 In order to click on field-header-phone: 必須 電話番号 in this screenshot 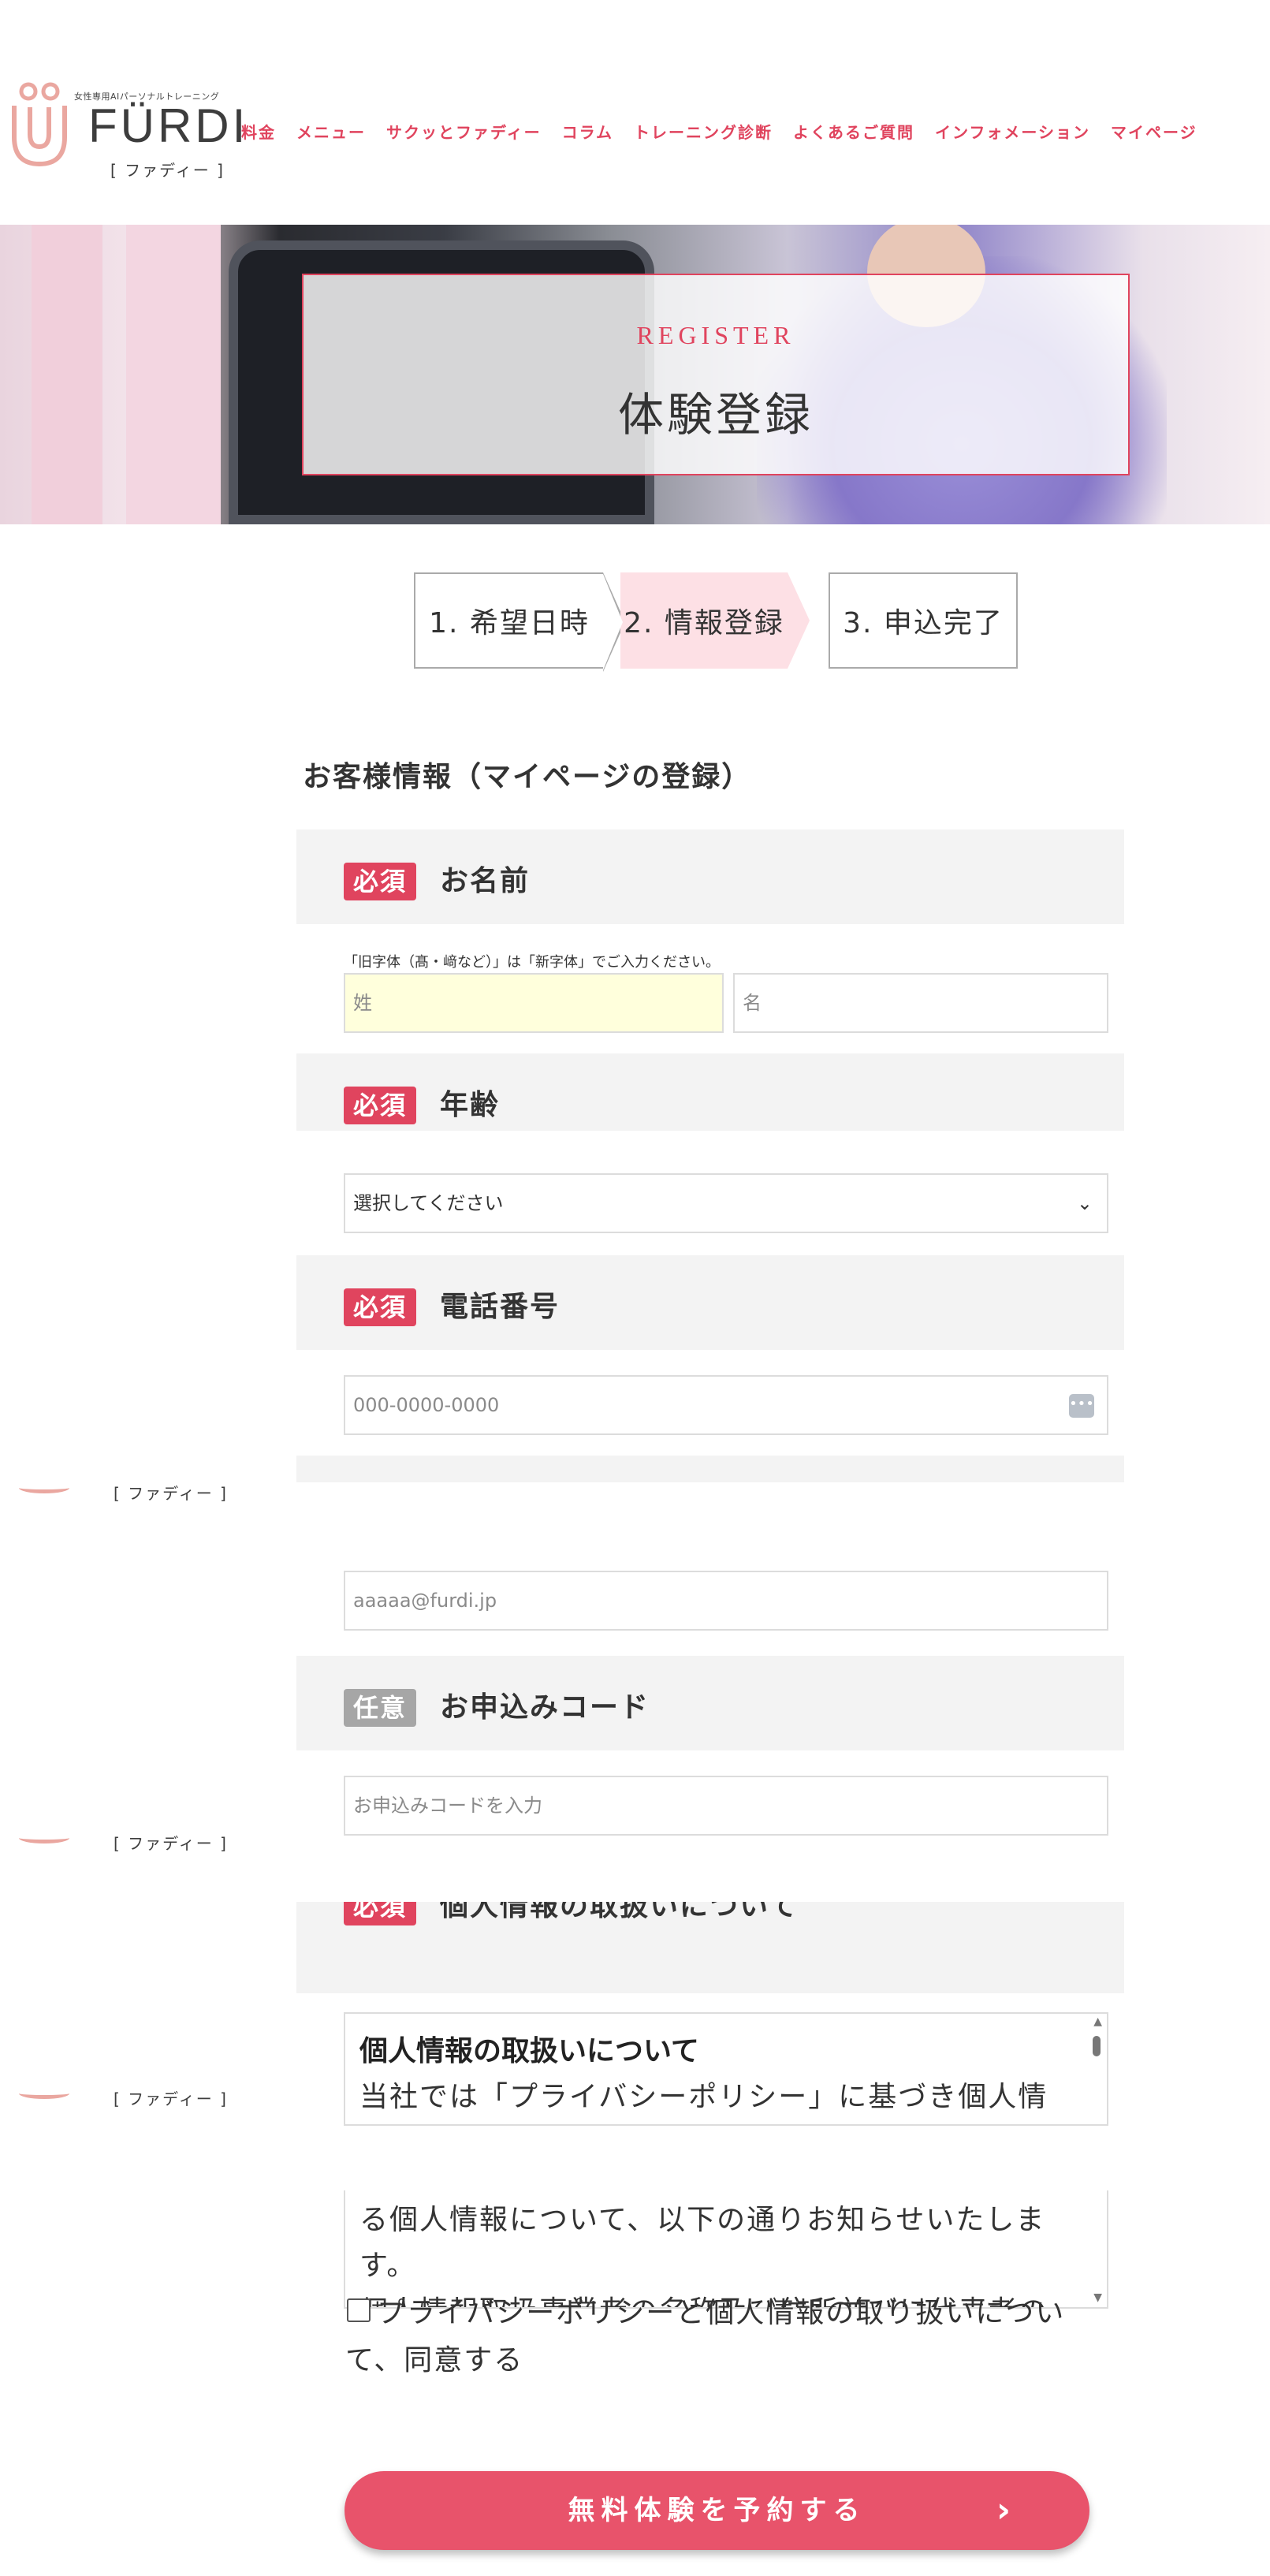, I will do `click(710, 1303)`.